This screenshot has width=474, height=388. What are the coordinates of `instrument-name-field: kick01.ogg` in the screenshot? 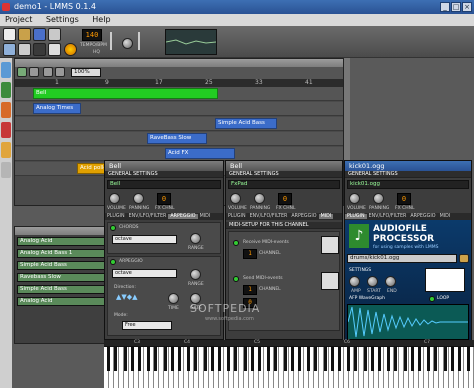 It's located at (408, 184).